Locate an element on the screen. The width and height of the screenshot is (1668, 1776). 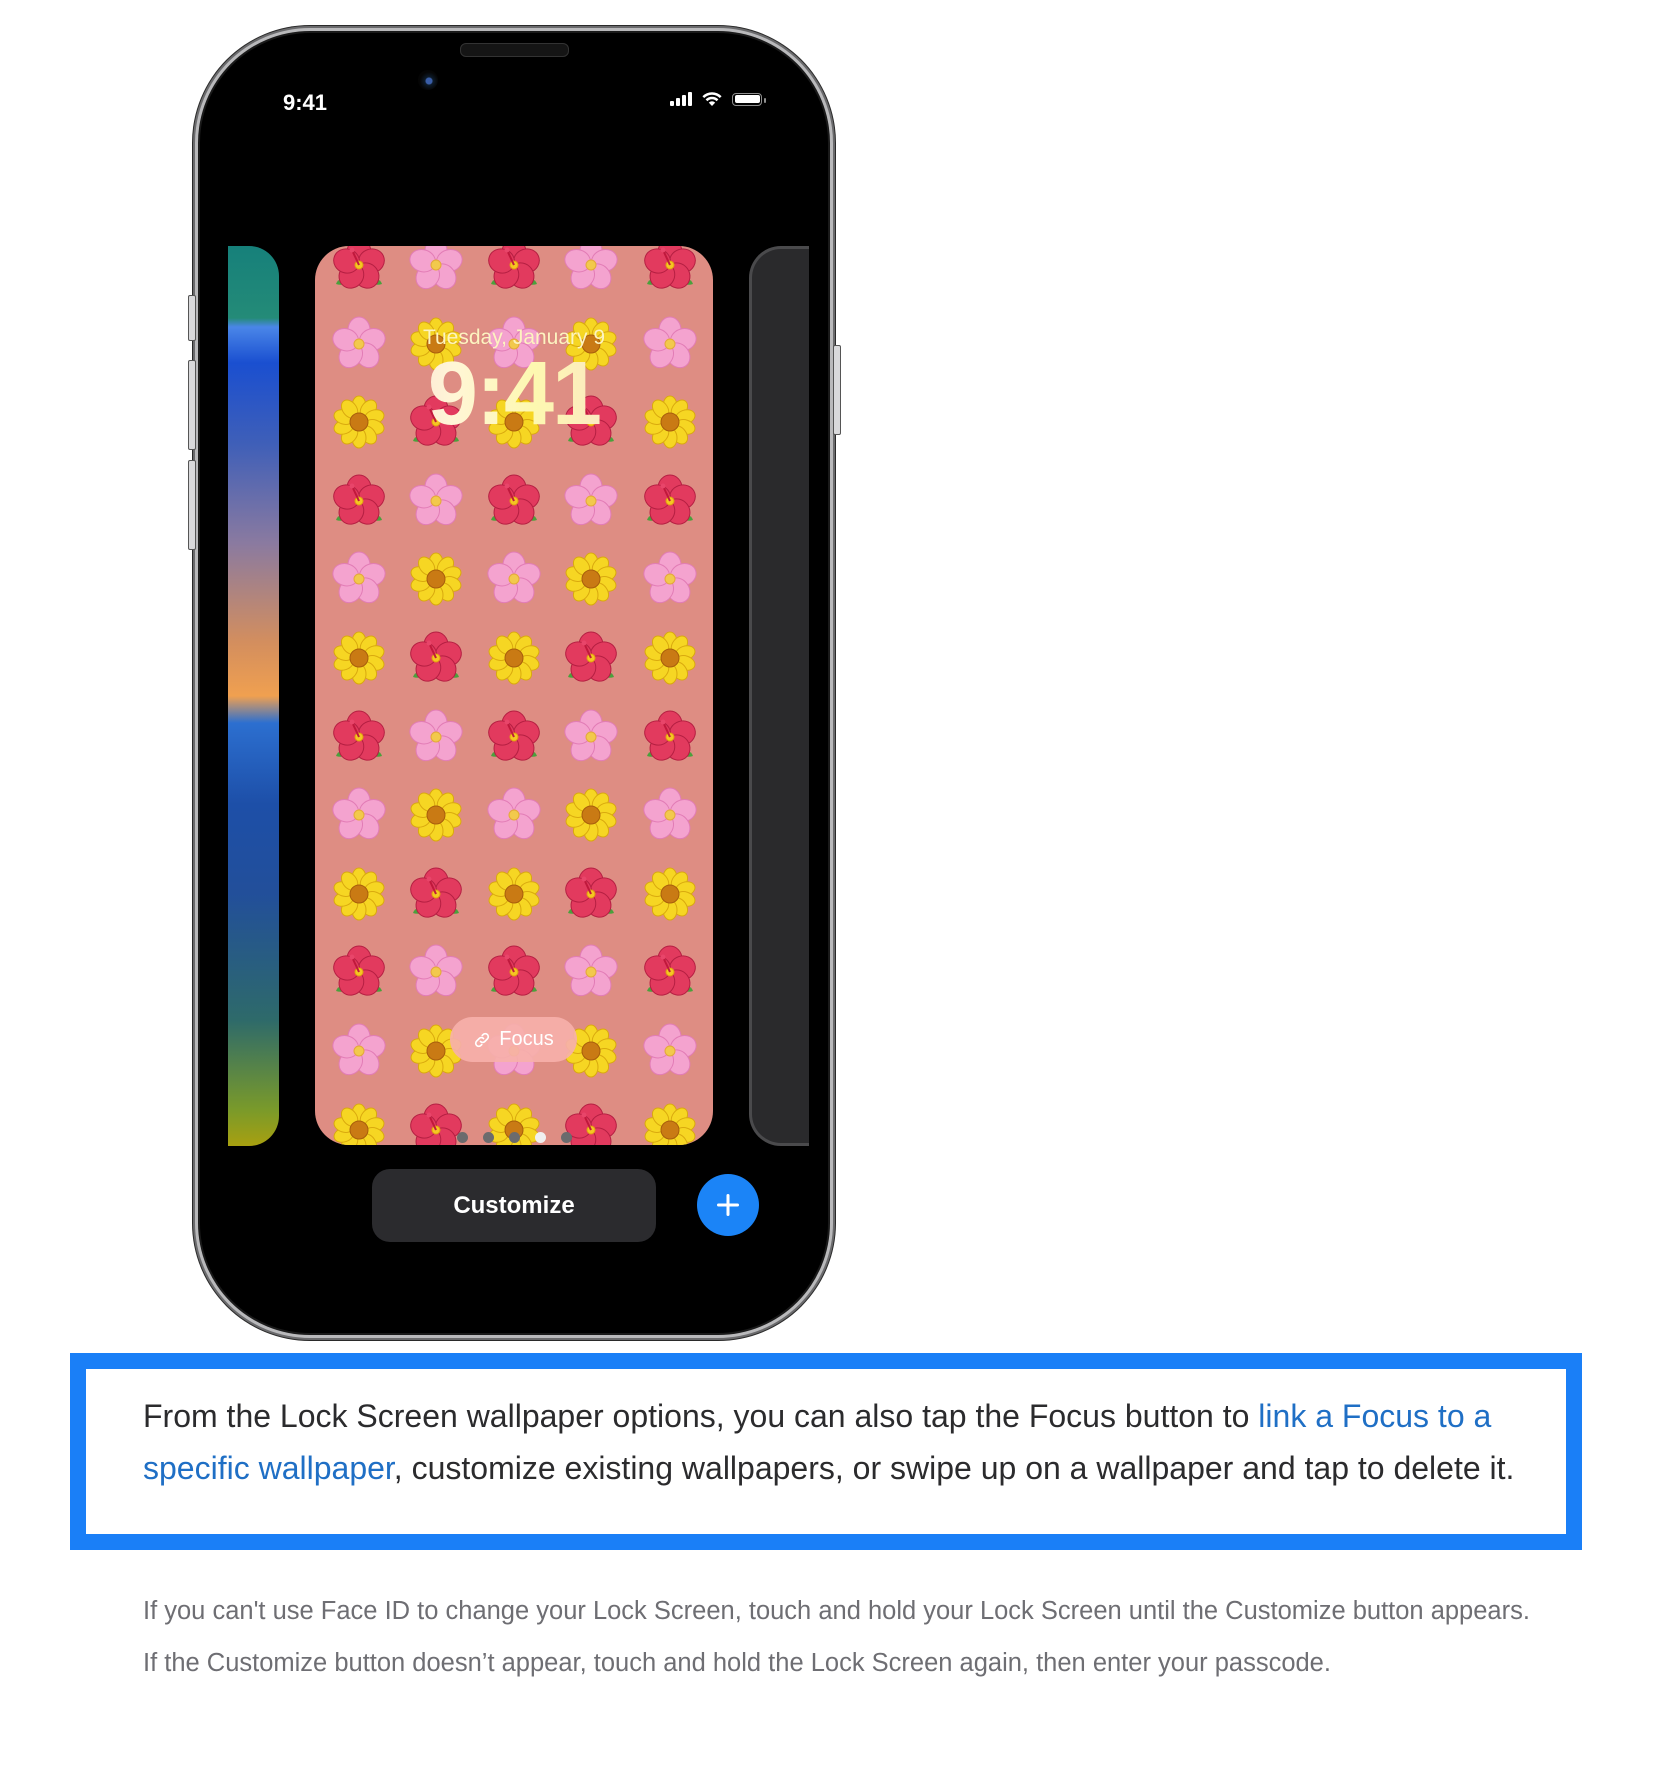
earpiece-speaker is located at coordinates (514, 50).